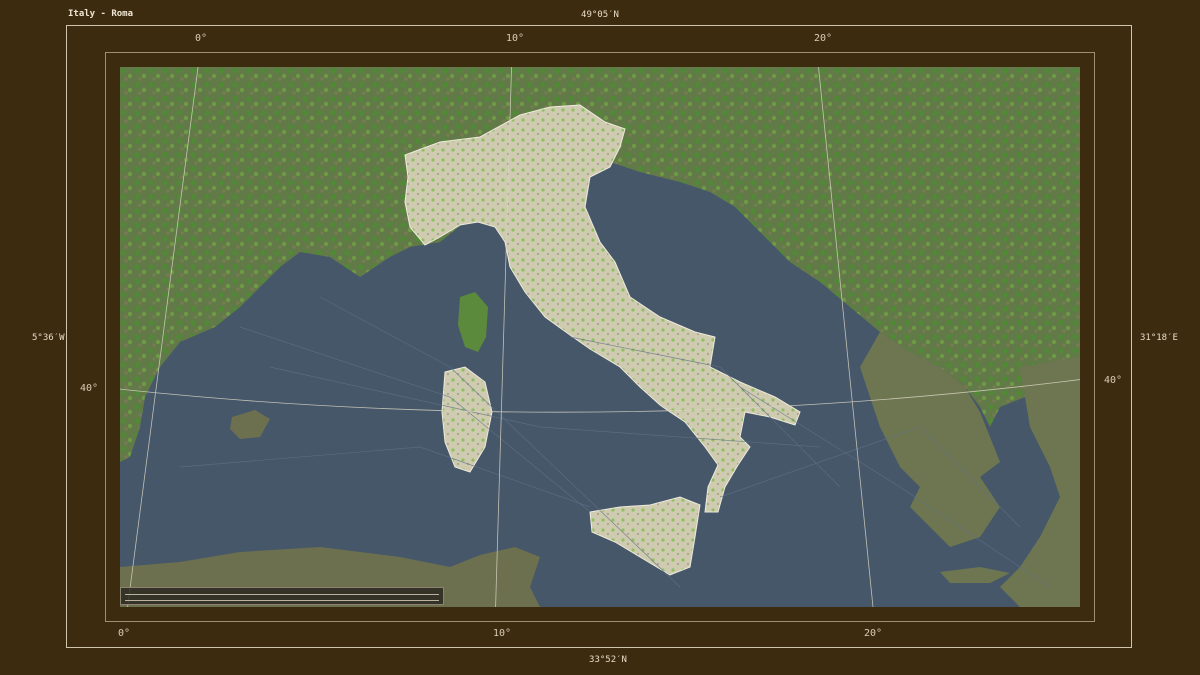  I want to click on graticule-bottom-label: 20°, so click(873, 633).